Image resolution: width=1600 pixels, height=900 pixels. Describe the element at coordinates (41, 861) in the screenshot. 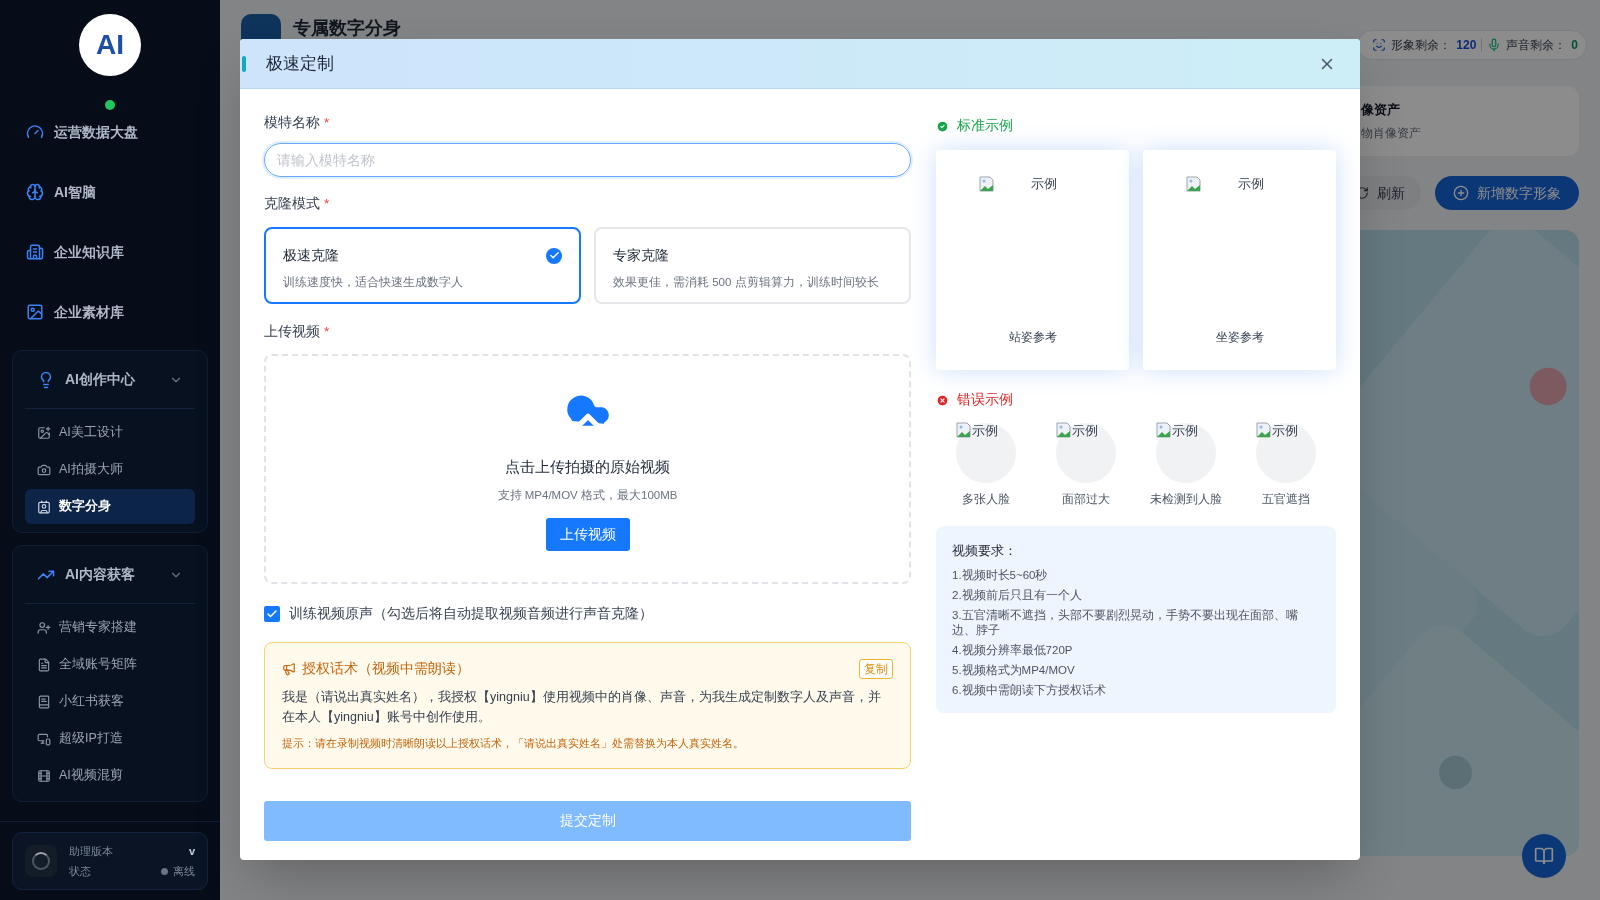

I see `loading-icon` at that location.